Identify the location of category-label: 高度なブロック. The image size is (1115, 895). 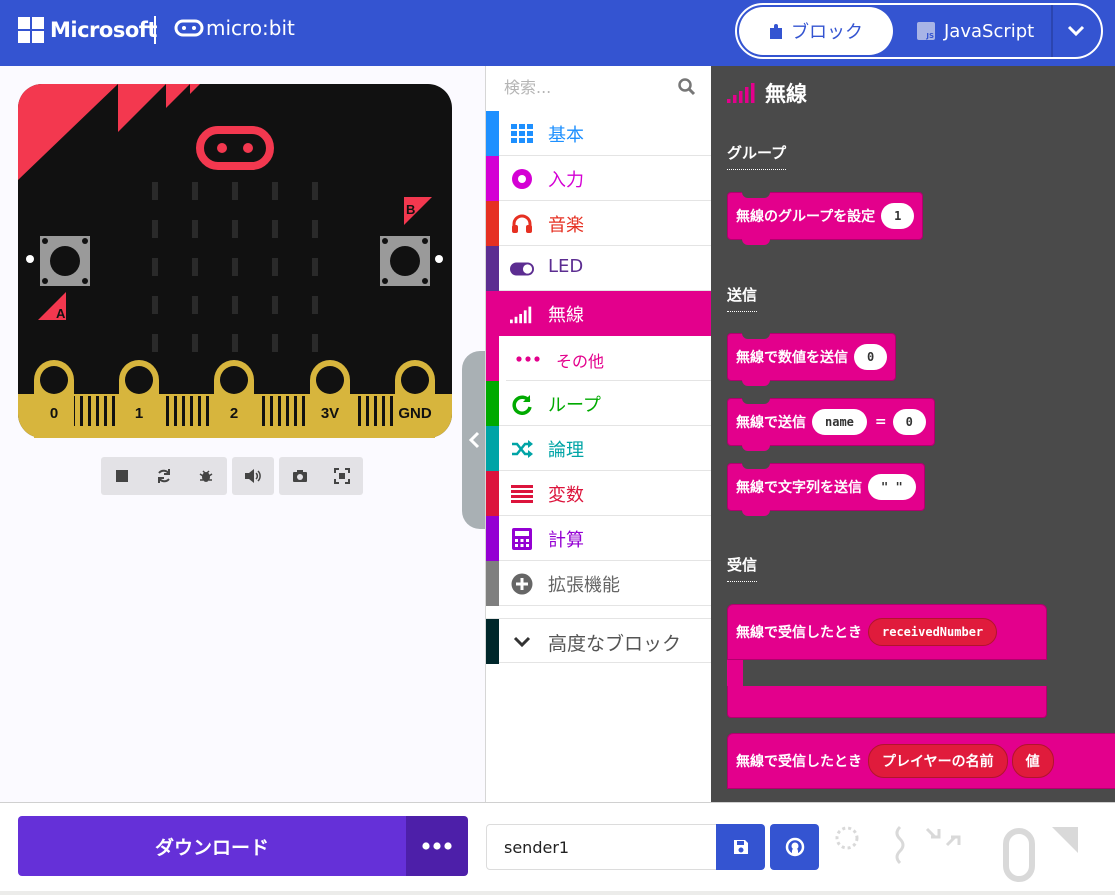
(615, 644).